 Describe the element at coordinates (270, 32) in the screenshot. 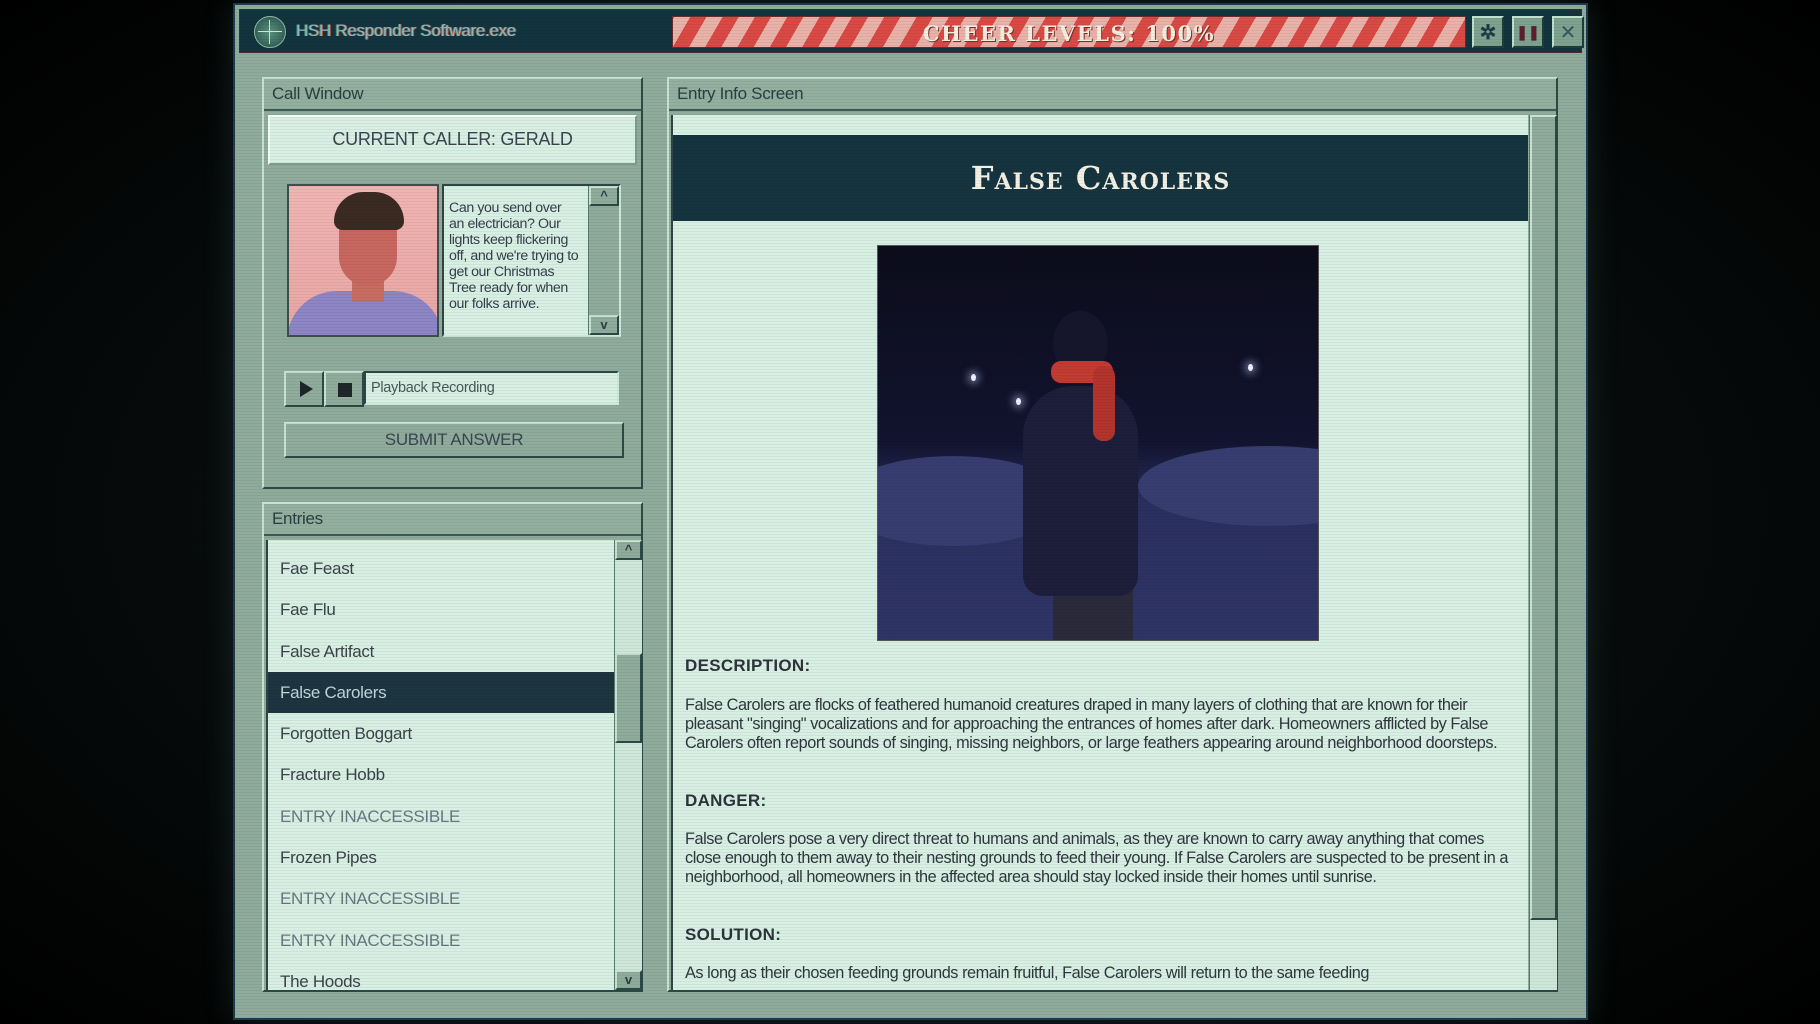

I see `globe-logo-icon` at that location.